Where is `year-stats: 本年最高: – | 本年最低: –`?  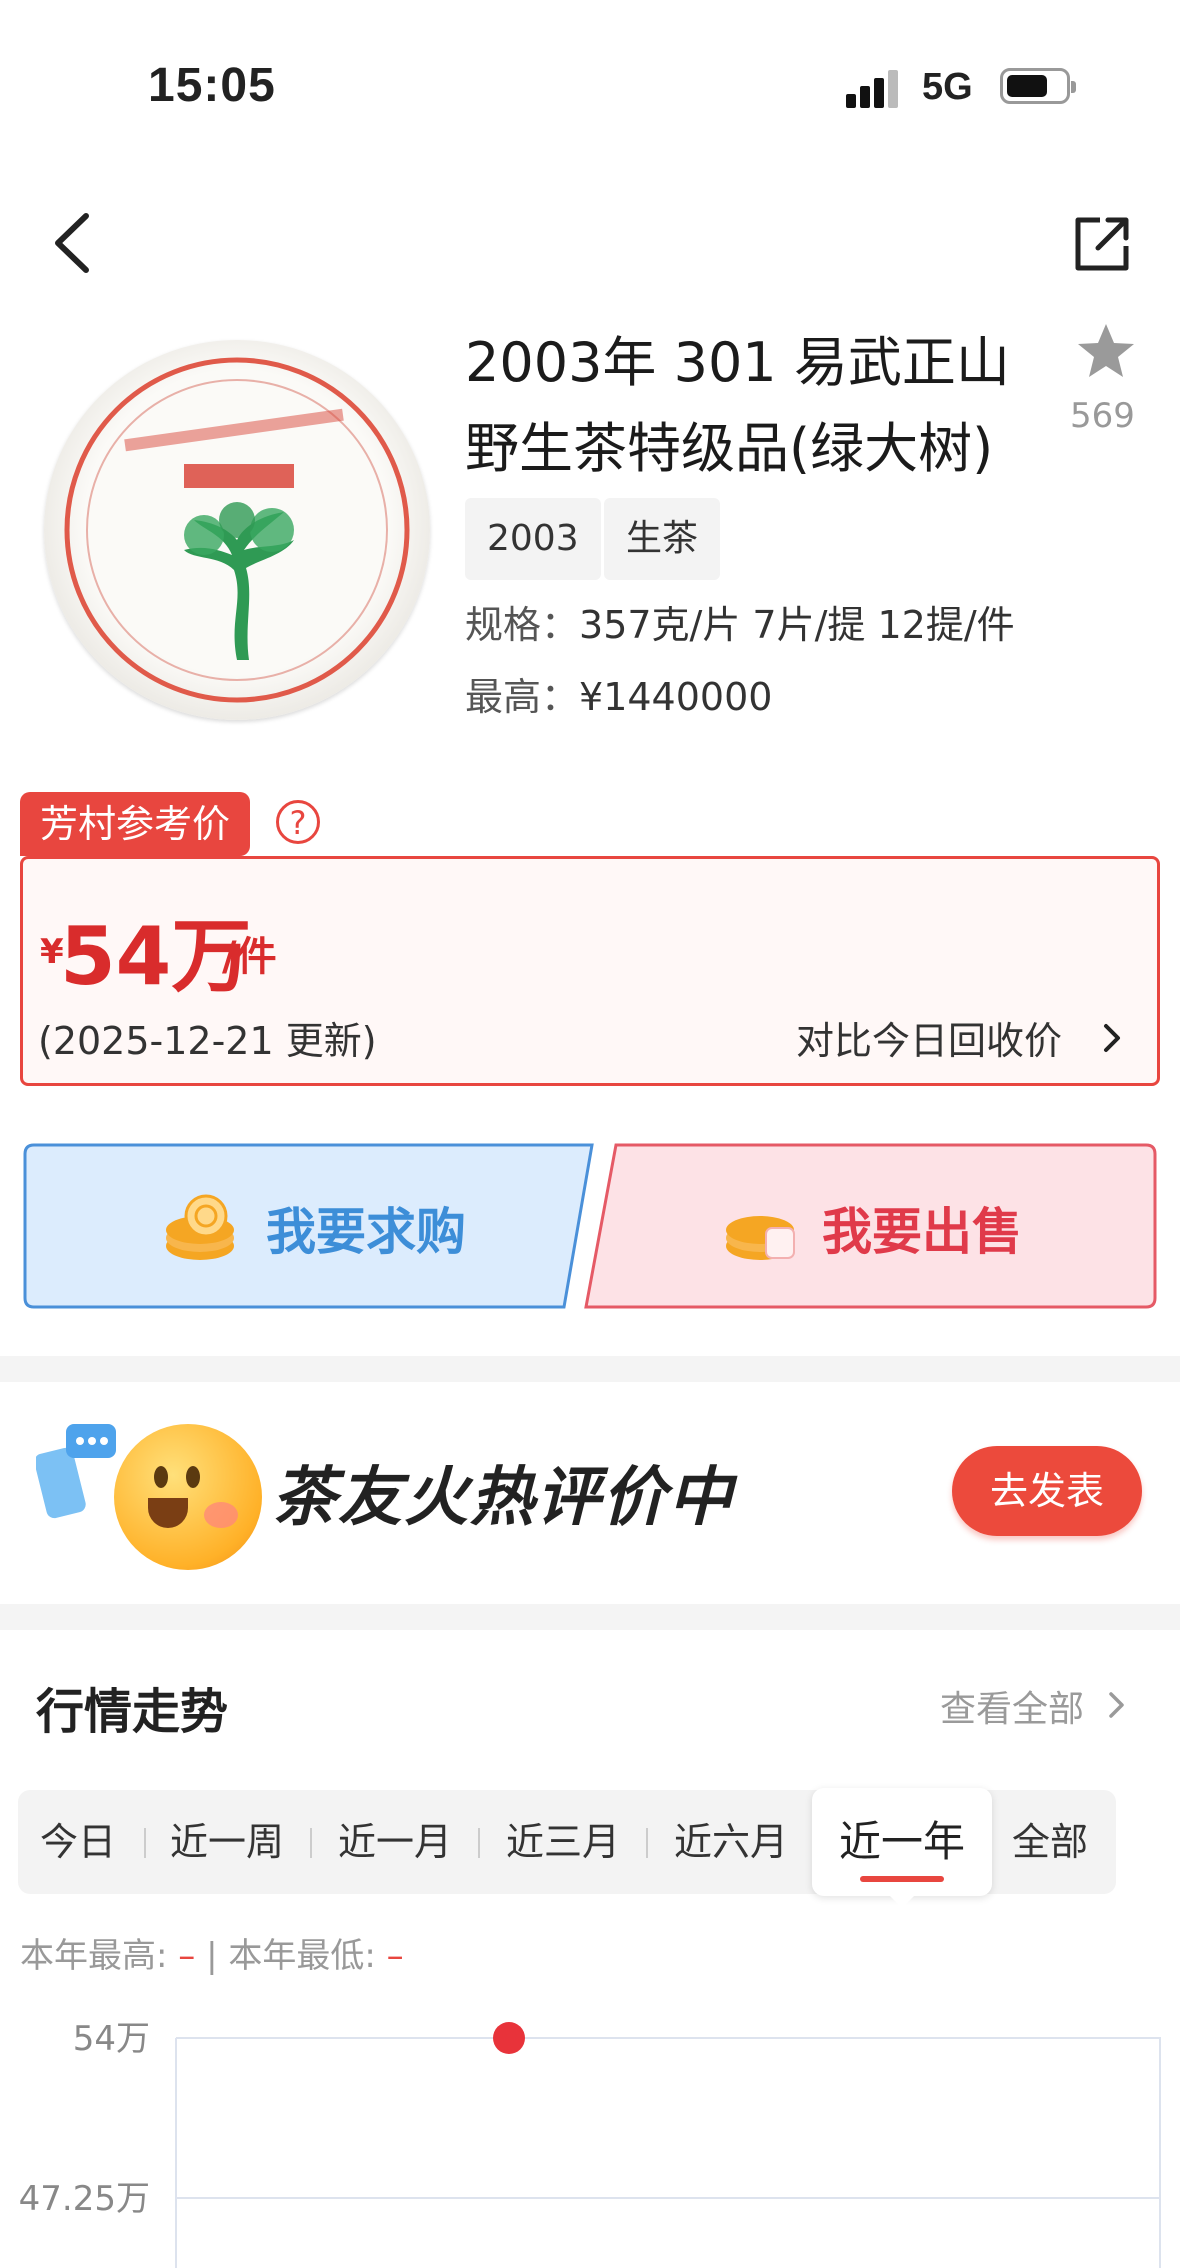 year-stats: 本年最高: – | 本年最低: – is located at coordinates (212, 1952).